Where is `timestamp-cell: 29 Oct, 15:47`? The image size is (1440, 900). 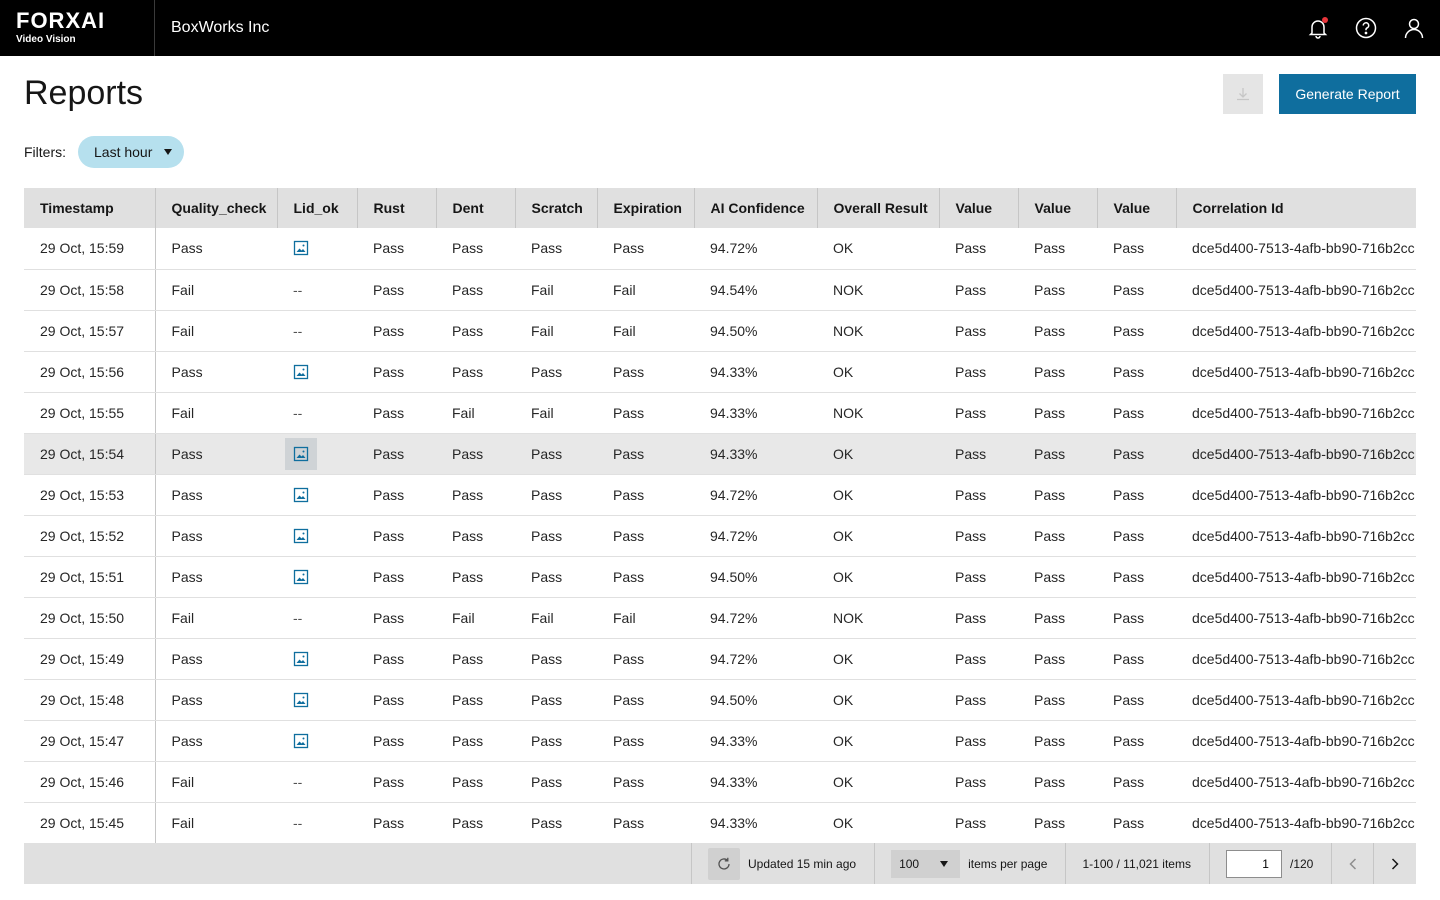 timestamp-cell: 29 Oct, 15:47 is located at coordinates (90, 741).